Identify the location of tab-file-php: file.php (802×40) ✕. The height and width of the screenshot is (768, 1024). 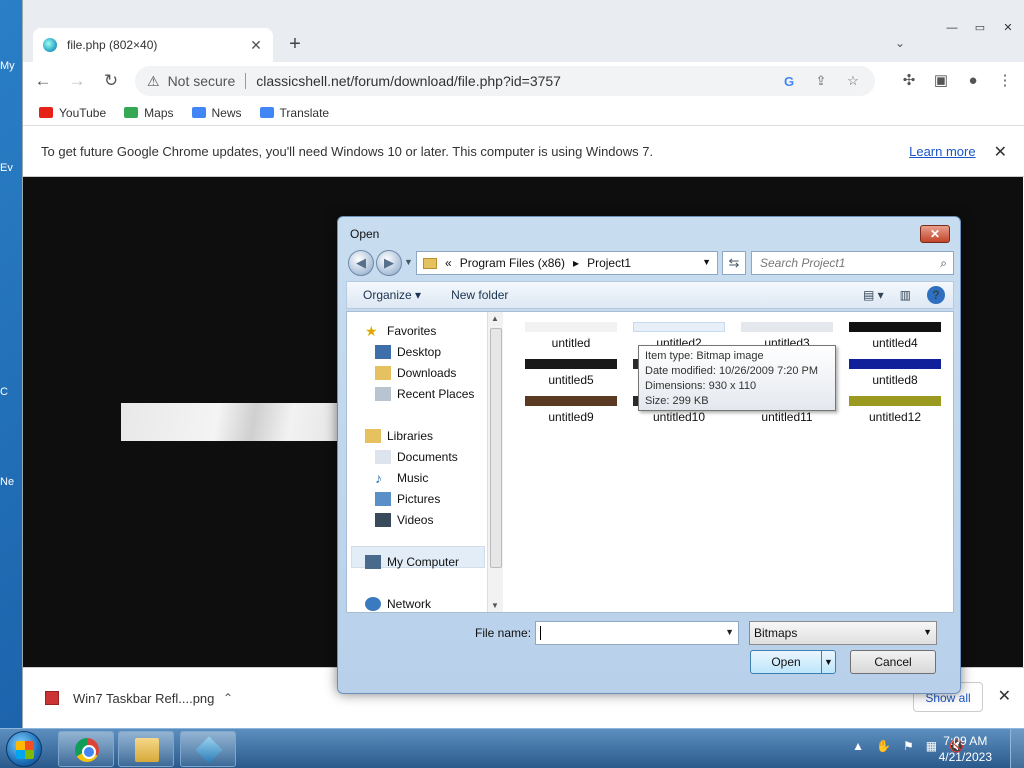
(153, 45).